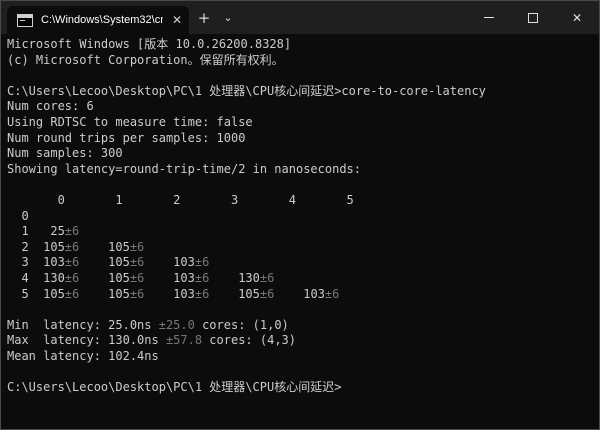 The width and height of the screenshot is (600, 430). Describe the element at coordinates (180, 199) in the screenshot. I see `terminal-text: 0 1 2 3 4 5` at that location.